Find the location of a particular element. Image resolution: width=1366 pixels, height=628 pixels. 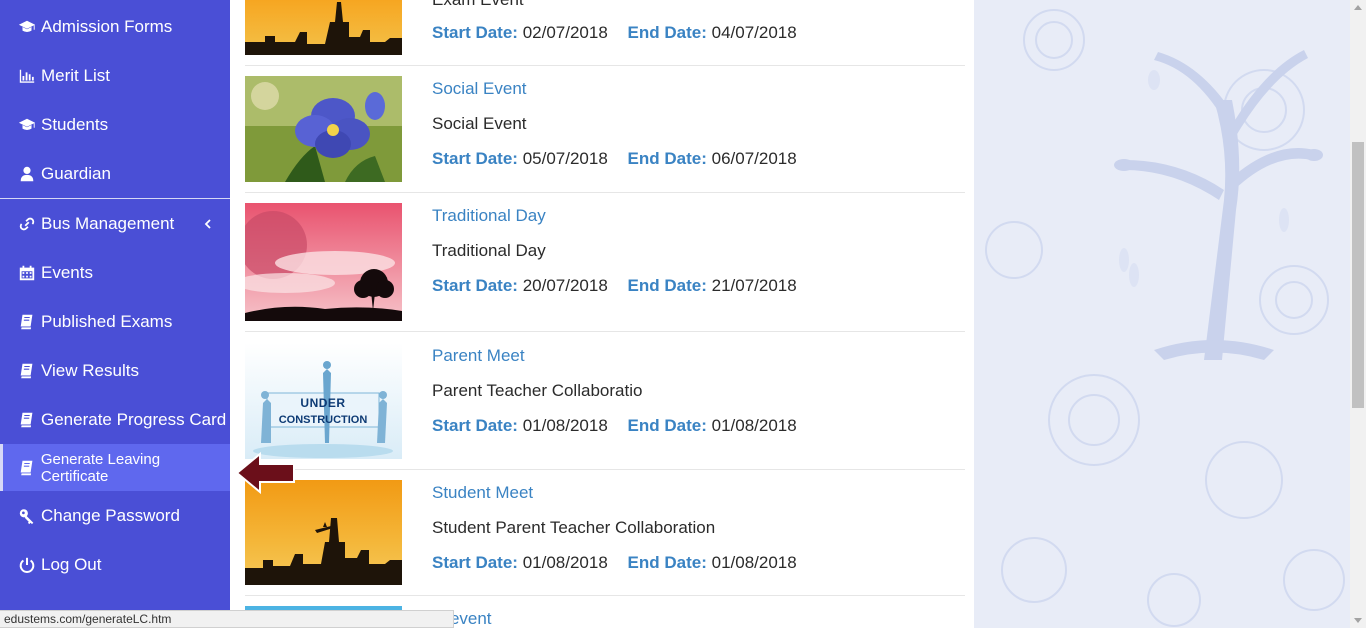

sidebar-item-view-results: View Results is located at coordinates (115, 370).